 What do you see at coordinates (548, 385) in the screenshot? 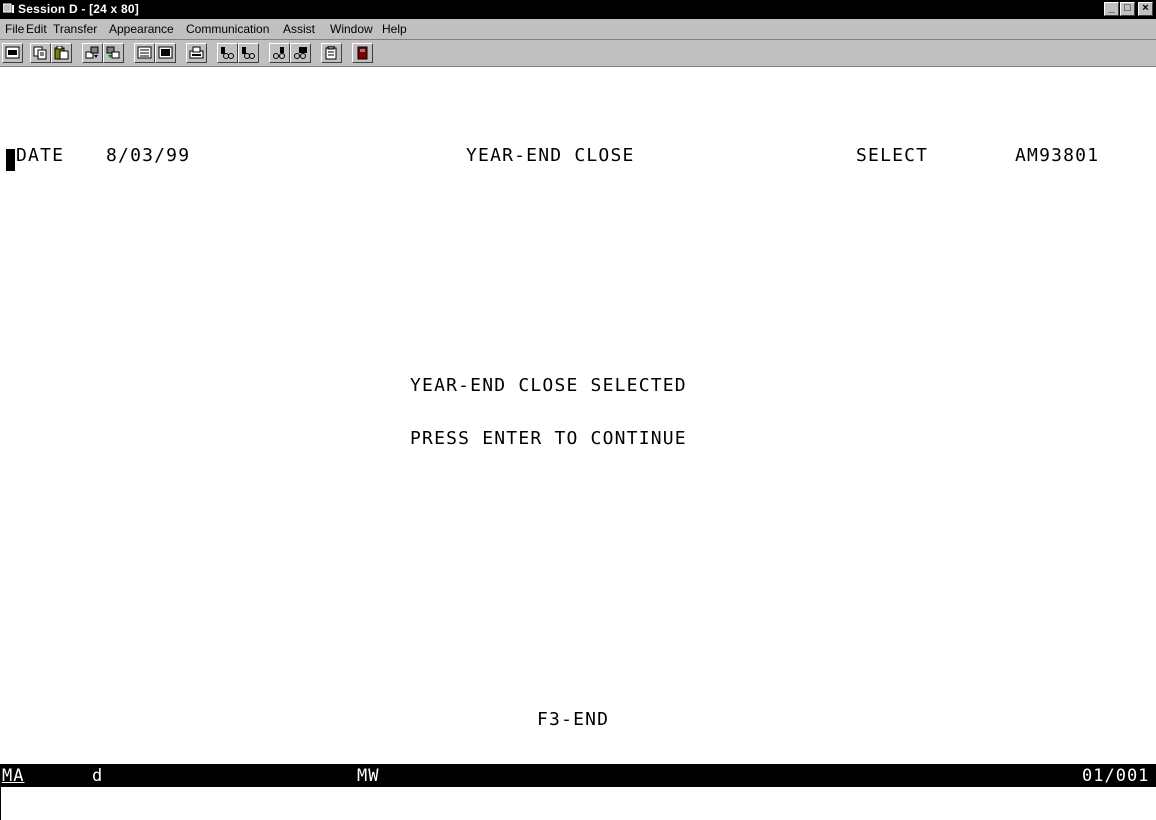
I see `message-selected: YEAR-END CLOSE SELECTED` at bounding box center [548, 385].